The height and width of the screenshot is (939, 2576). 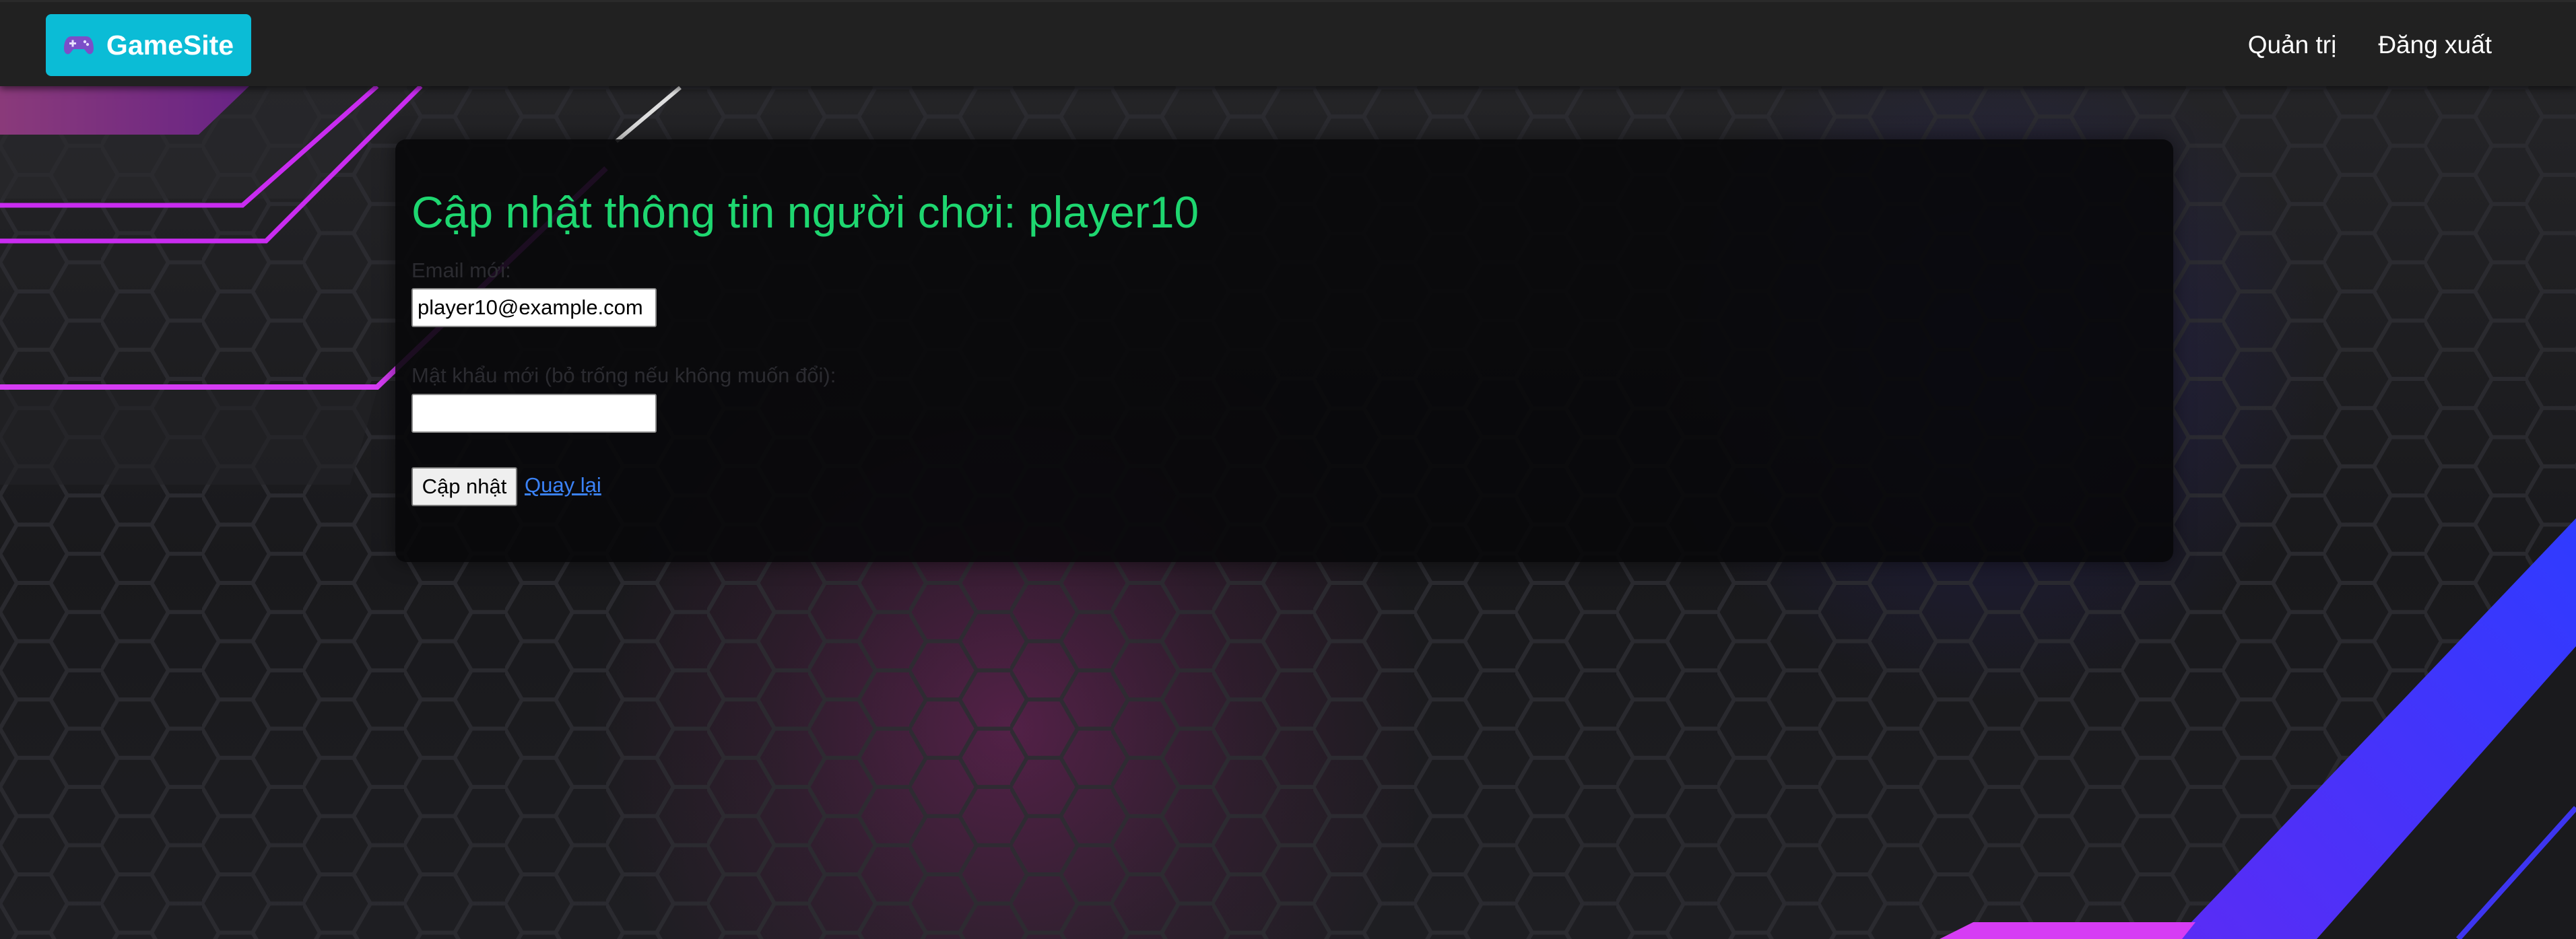 I want to click on update-button: Cập nhật, so click(x=464, y=487).